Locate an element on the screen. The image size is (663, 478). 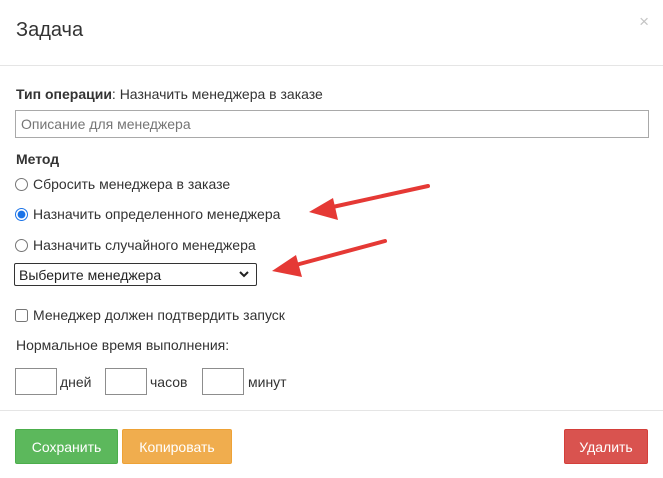
normal-time-label: Нормальное время выполнения: is located at coordinates (123, 345).